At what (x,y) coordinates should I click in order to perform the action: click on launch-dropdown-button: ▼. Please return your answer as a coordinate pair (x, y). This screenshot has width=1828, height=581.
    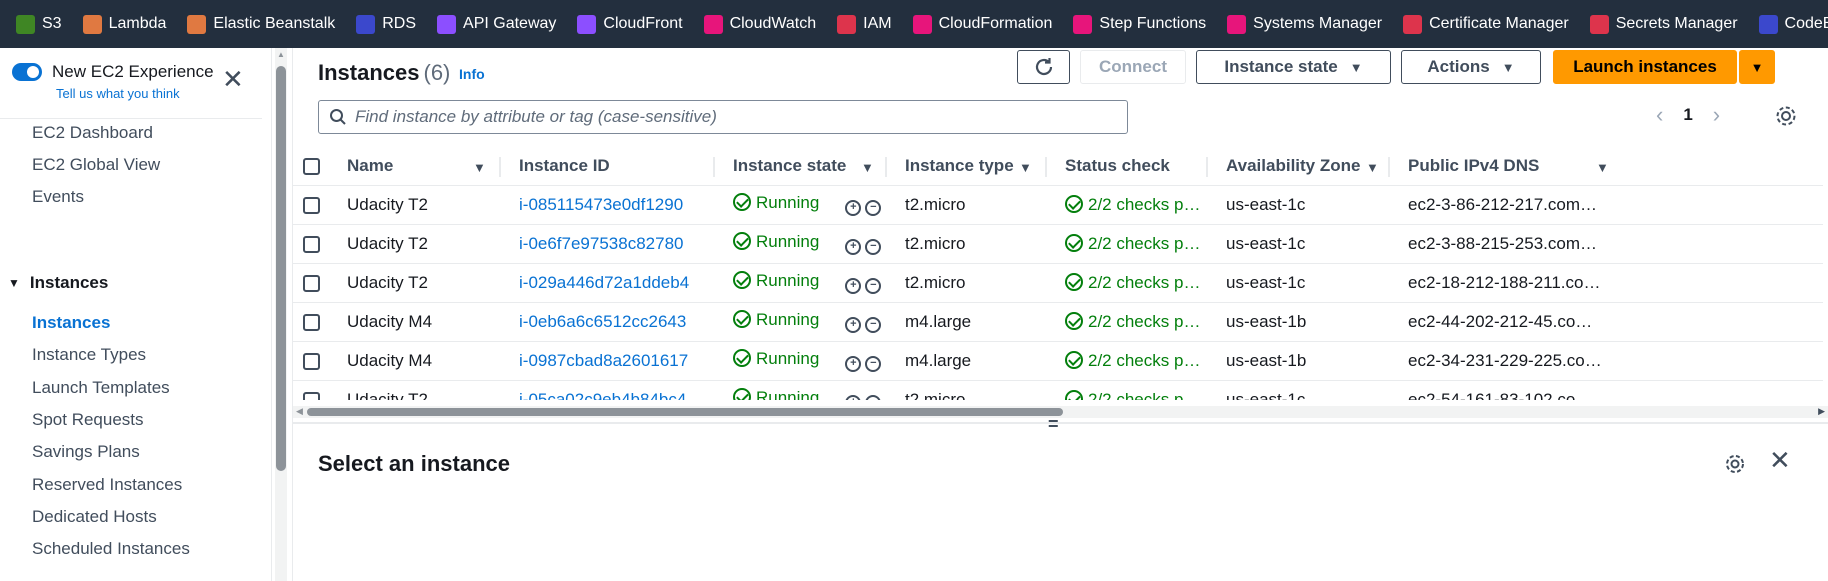
    Looking at the image, I should click on (1757, 67).